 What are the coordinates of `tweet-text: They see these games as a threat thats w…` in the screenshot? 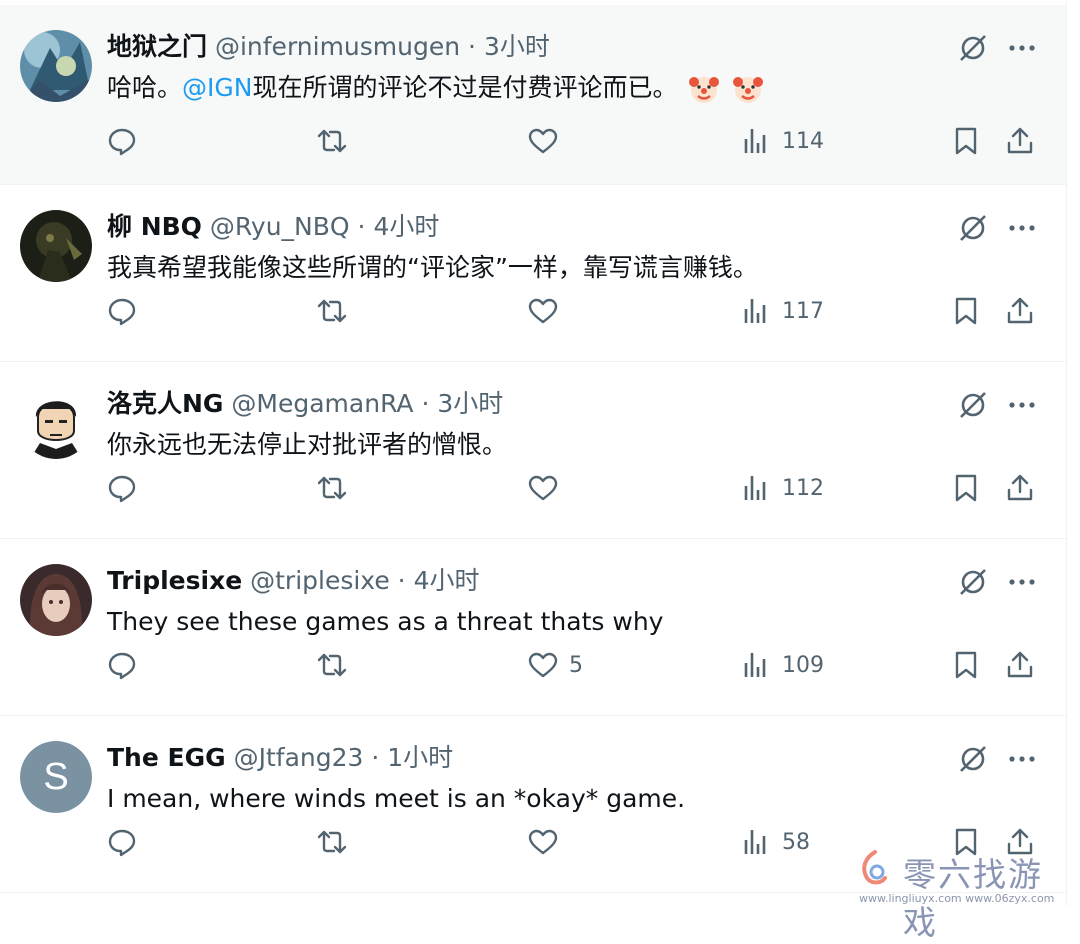 It's located at (385, 622).